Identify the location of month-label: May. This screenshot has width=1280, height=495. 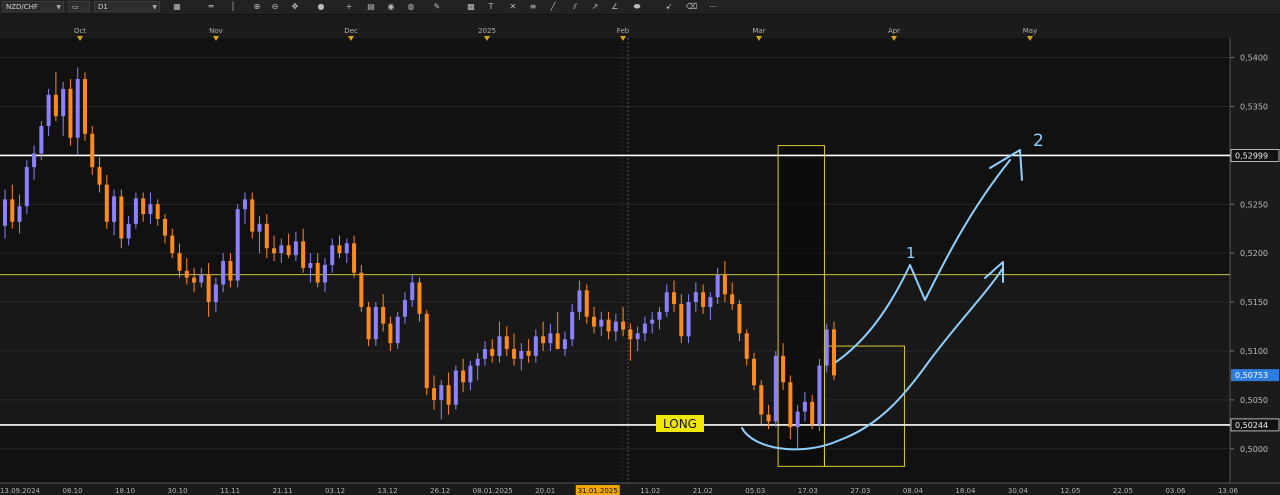
(1030, 31).